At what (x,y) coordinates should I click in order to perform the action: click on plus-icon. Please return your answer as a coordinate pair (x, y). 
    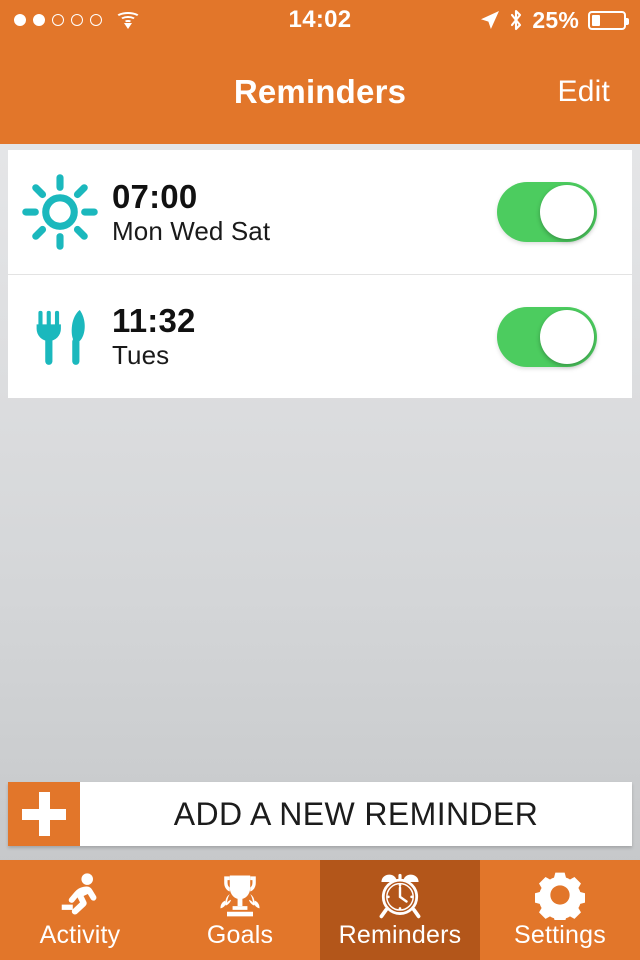
    Looking at the image, I should click on (44, 814).